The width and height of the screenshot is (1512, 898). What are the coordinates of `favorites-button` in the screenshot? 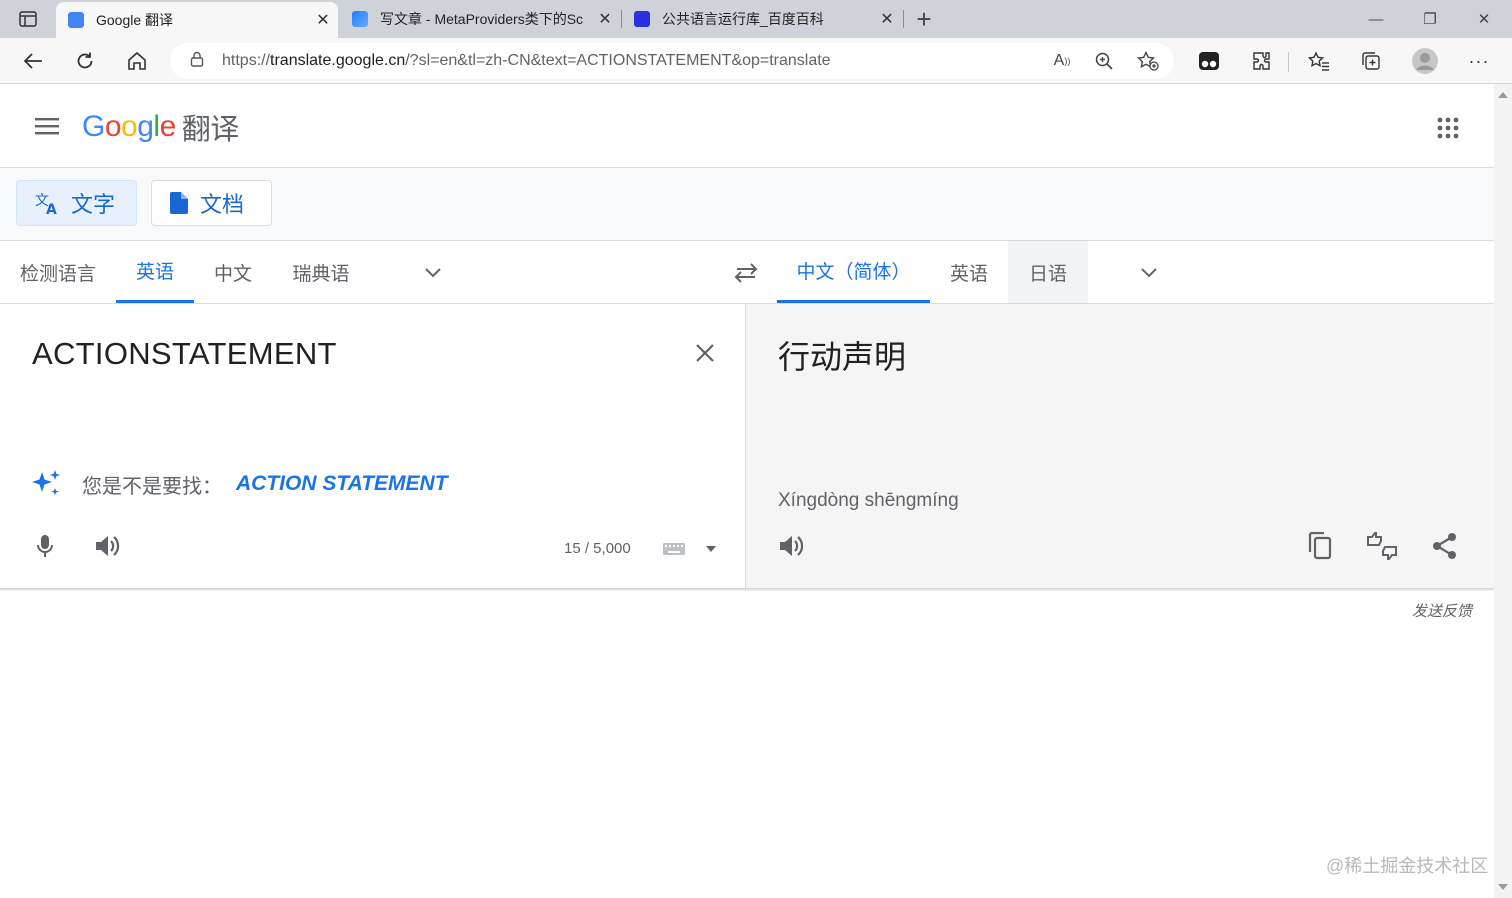 It's located at (1319, 61).